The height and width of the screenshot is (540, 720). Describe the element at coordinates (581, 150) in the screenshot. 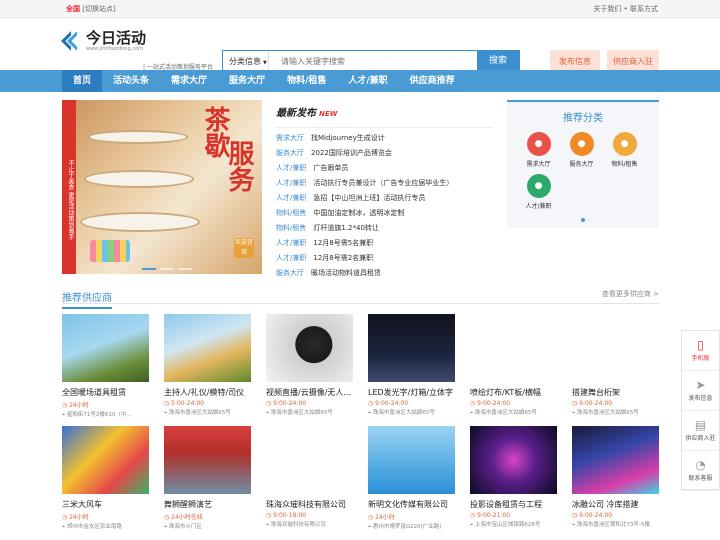

I see `category-item: ● 服务大厅` at that location.